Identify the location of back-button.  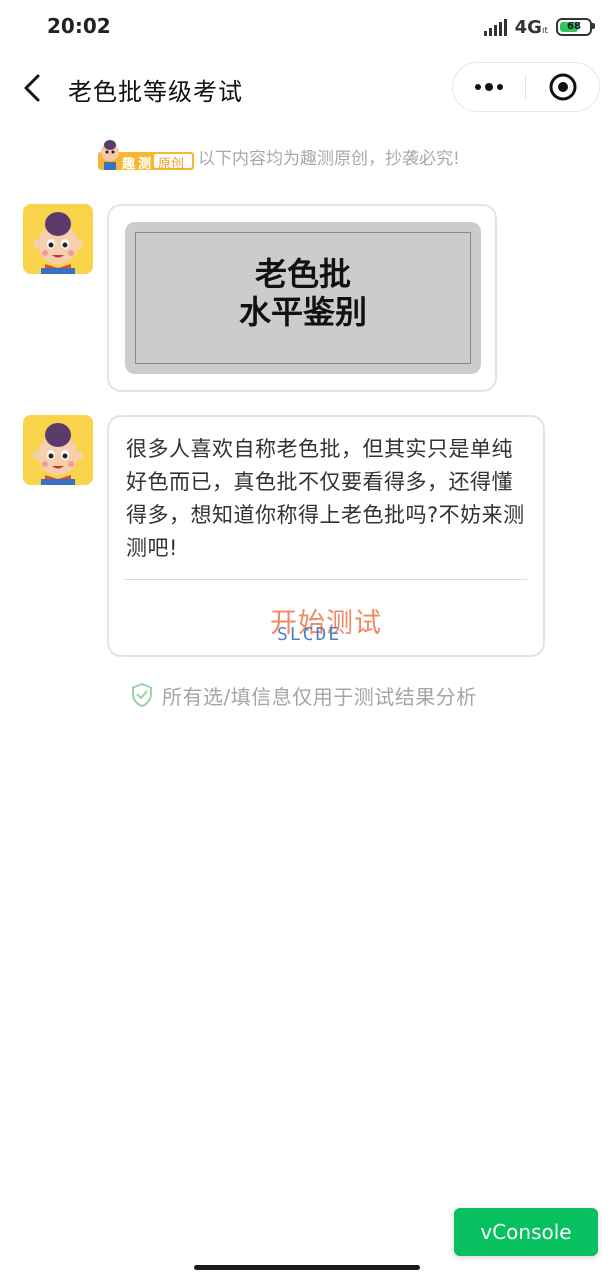
(34, 88).